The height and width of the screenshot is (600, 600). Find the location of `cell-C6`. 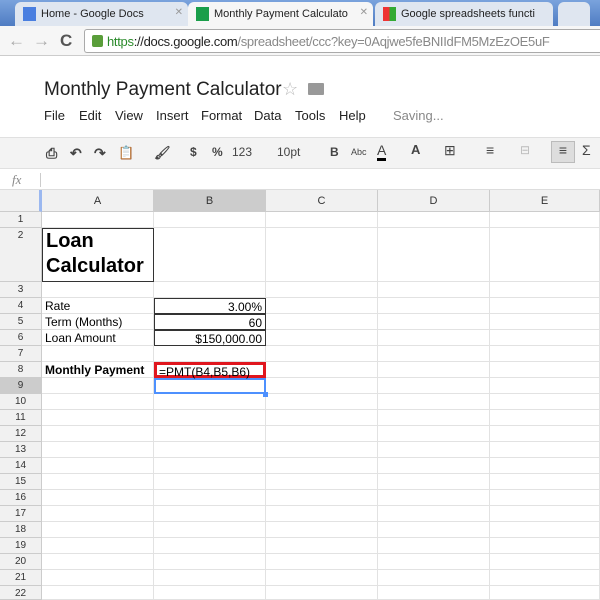

cell-C6 is located at coordinates (322, 338).